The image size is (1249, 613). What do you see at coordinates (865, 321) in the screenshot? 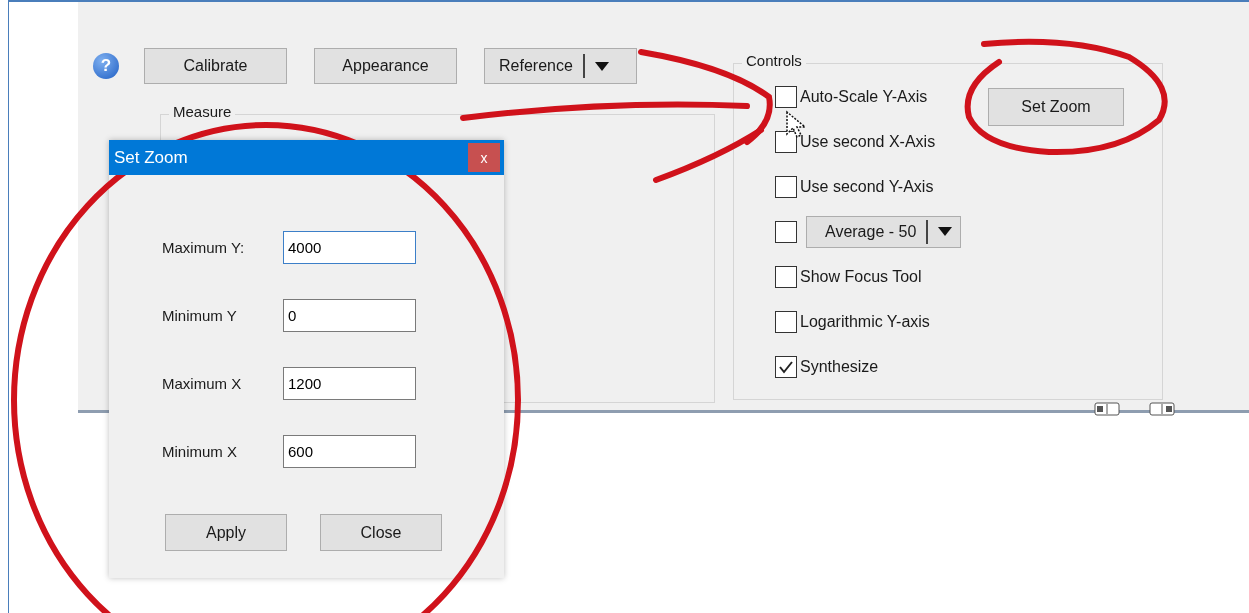
I see `checkbox-label: Logarithmic Y-axis` at bounding box center [865, 321].